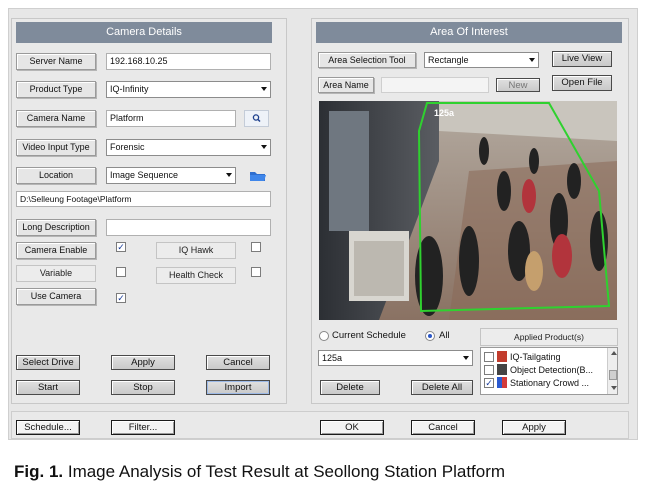 Image resolution: width=655 pixels, height=496 pixels. What do you see at coordinates (534, 427) in the screenshot?
I see `footer-apply-button: Apply` at bounding box center [534, 427].